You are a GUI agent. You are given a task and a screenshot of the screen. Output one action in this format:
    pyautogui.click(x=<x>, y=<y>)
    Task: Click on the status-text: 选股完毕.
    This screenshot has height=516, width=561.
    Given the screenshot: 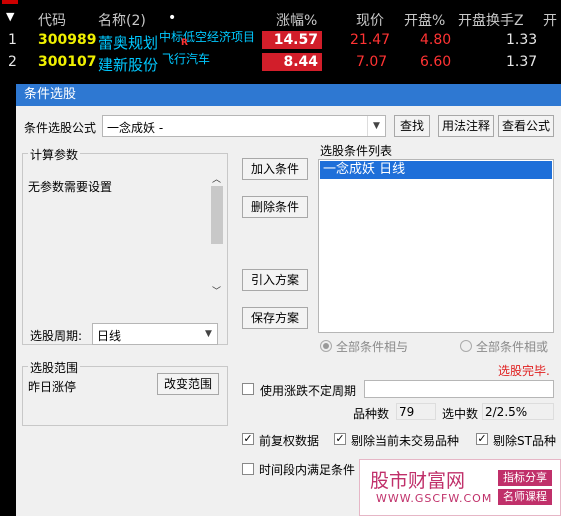 What is the action you would take?
    pyautogui.click(x=524, y=371)
    